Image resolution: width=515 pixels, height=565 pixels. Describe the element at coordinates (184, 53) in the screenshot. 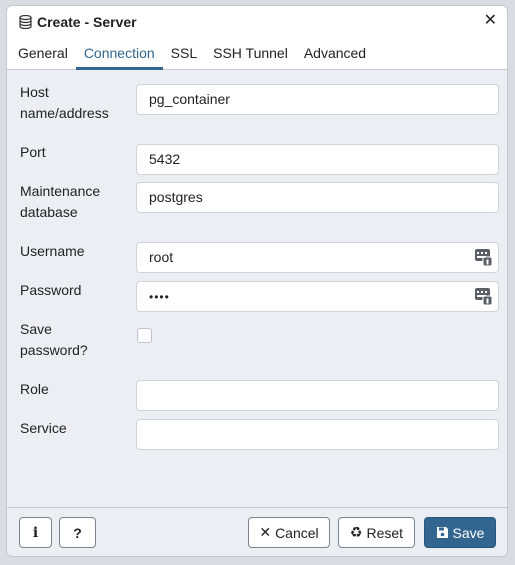

I see `tab-ssl: SSL` at that location.